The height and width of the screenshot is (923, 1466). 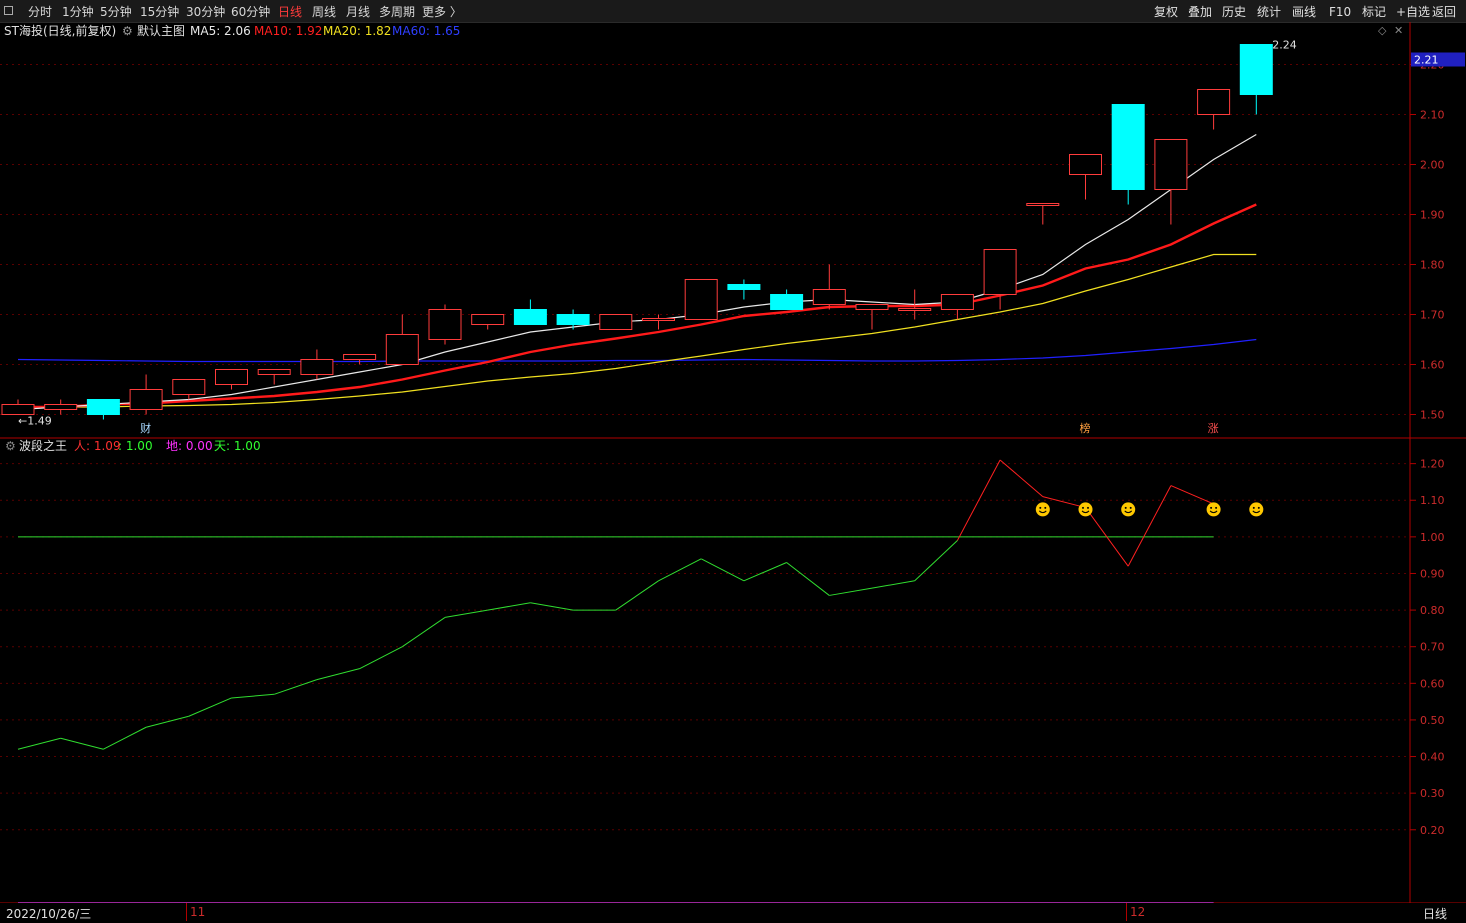 I want to click on event-mark: 榜, so click(x=1085, y=428).